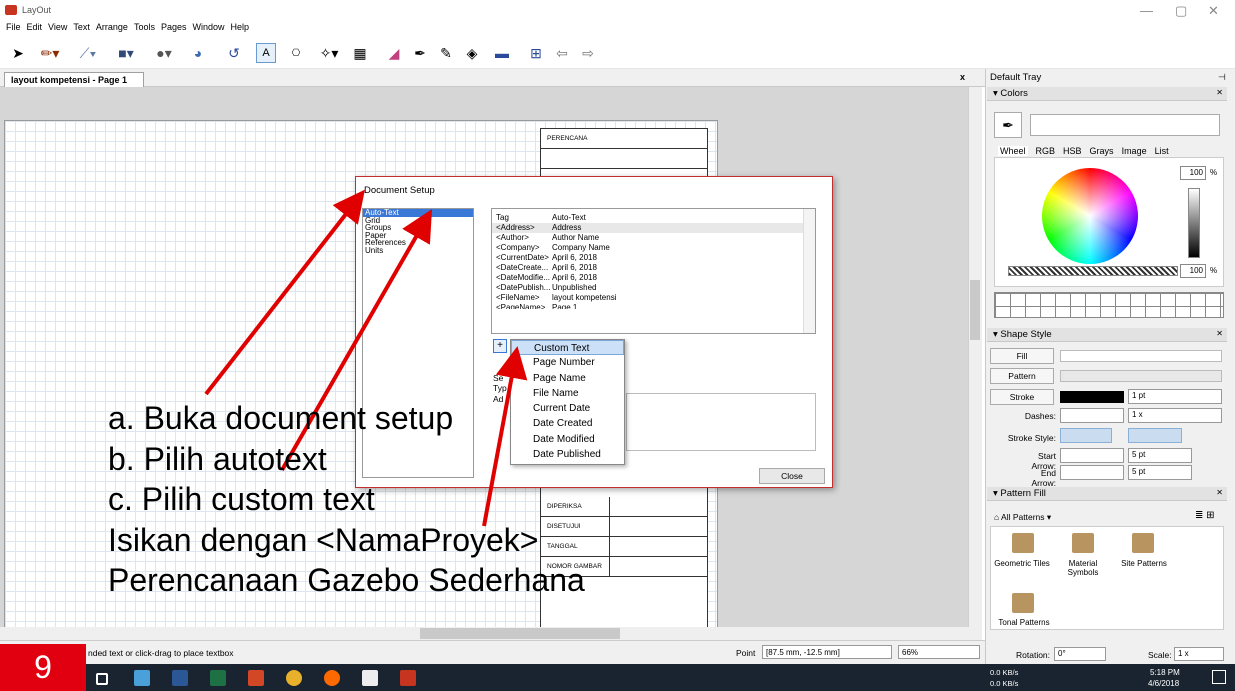 This screenshot has width=1235, height=691. What do you see at coordinates (102, 679) in the screenshot?
I see `task-view-icon` at bounding box center [102, 679].